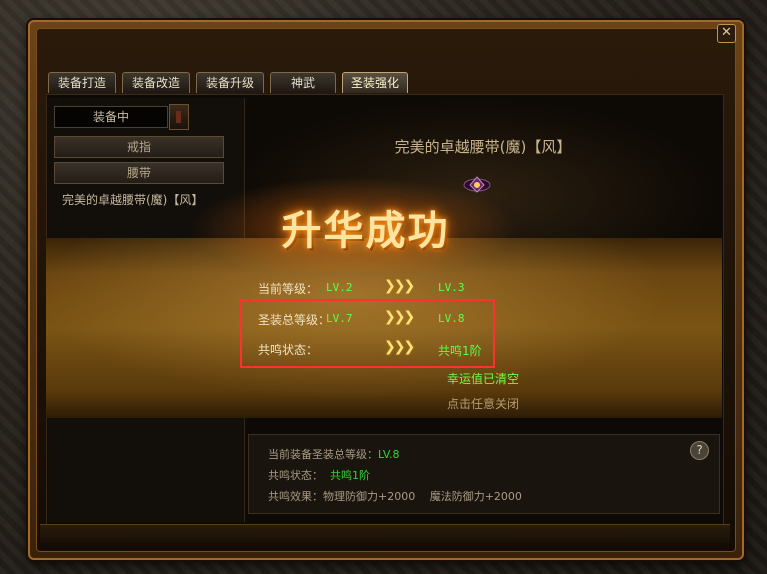 The width and height of the screenshot is (767, 574). Describe the element at coordinates (350, 475) in the screenshot. I see `info-resonance-value: 共鸣1阶` at that location.